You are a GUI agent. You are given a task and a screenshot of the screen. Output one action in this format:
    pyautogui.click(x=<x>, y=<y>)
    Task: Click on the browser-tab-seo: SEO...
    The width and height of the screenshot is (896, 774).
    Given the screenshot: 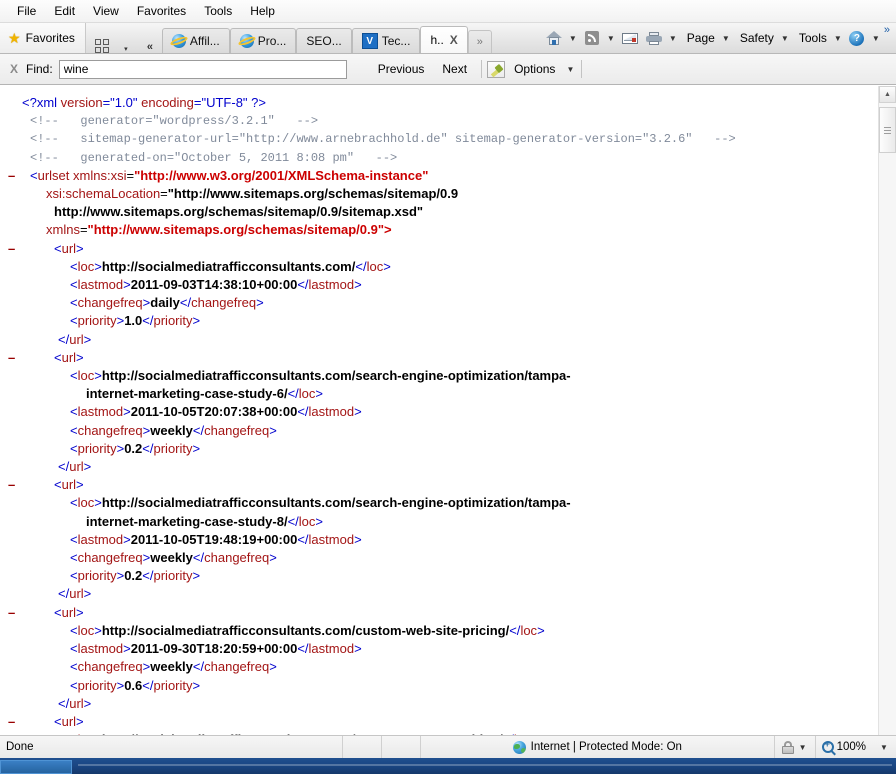 What is the action you would take?
    pyautogui.click(x=324, y=40)
    